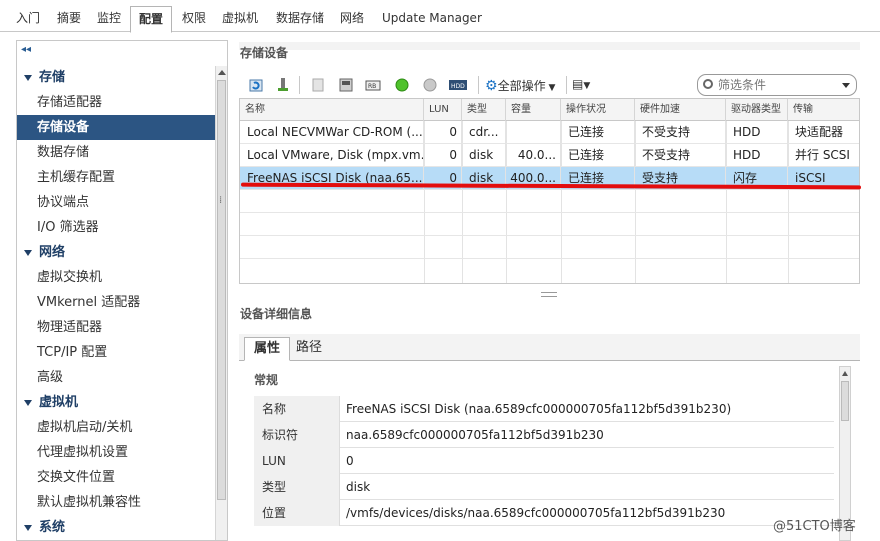 This screenshot has height=541, width=880. What do you see at coordinates (544, 487) in the screenshot?
I see `property-row: 类型 disk` at bounding box center [544, 487].